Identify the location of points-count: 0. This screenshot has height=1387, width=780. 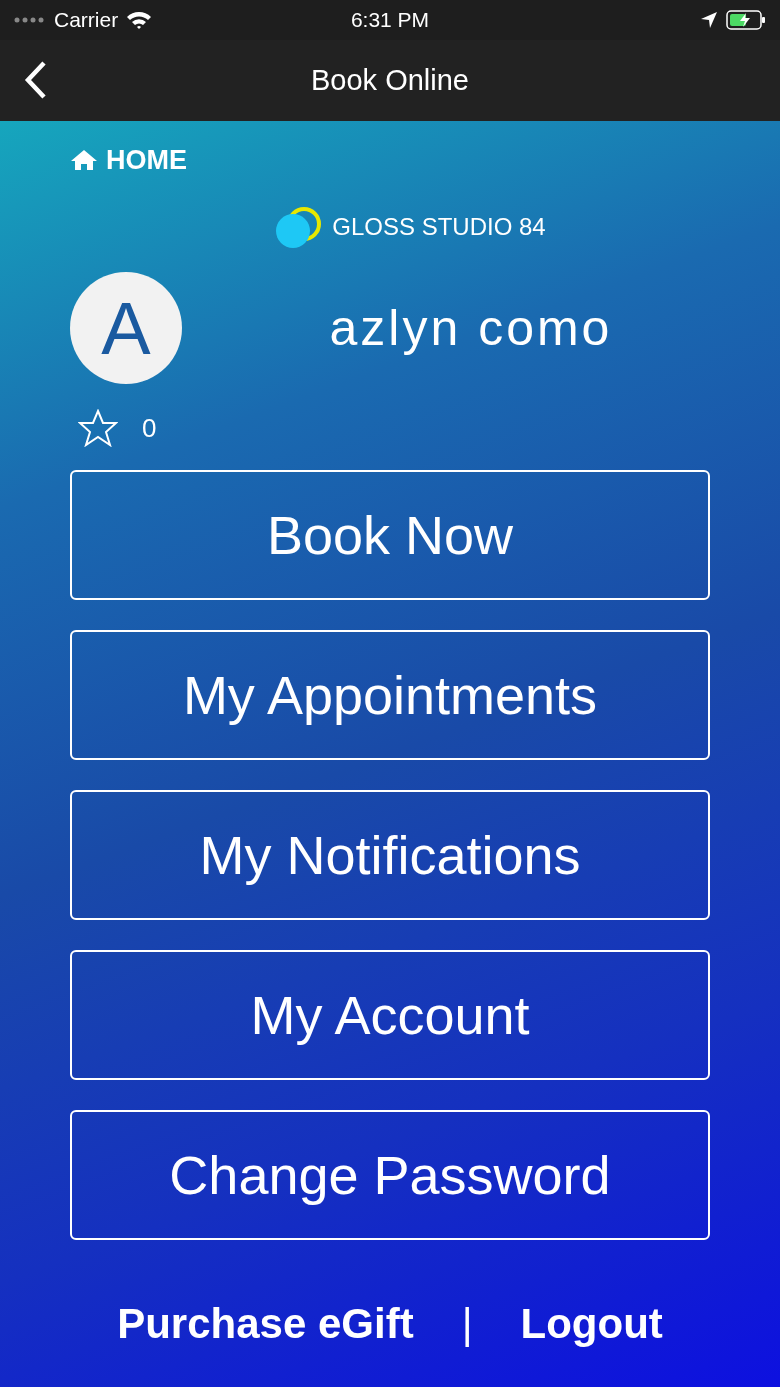
(149, 428).